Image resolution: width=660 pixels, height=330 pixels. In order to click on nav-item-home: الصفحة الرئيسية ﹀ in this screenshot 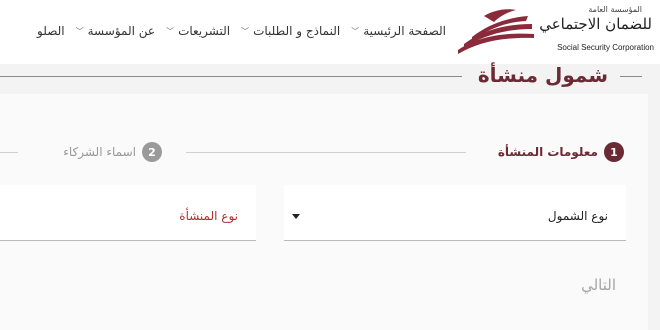, I will do `click(398, 31)`.